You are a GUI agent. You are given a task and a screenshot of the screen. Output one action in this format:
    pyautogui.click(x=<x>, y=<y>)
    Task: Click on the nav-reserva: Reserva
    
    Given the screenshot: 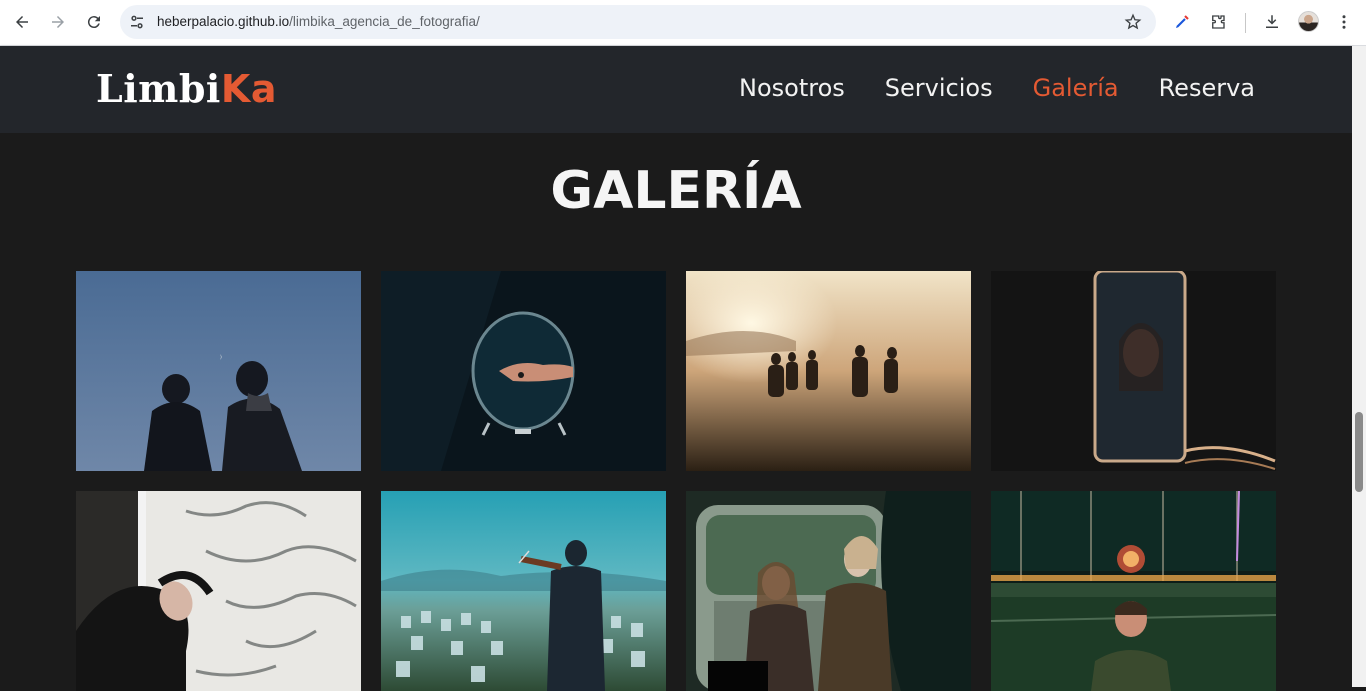 What is the action you would take?
    pyautogui.click(x=1207, y=88)
    